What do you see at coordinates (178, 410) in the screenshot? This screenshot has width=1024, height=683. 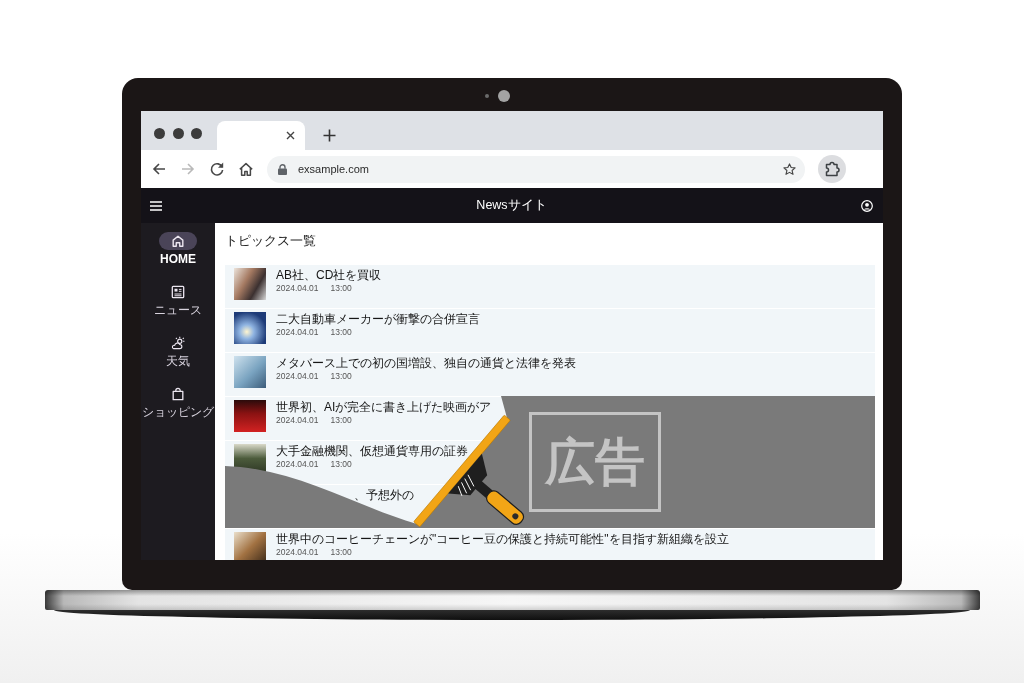 I see `sidebar-nav-item: ショッピング` at bounding box center [178, 410].